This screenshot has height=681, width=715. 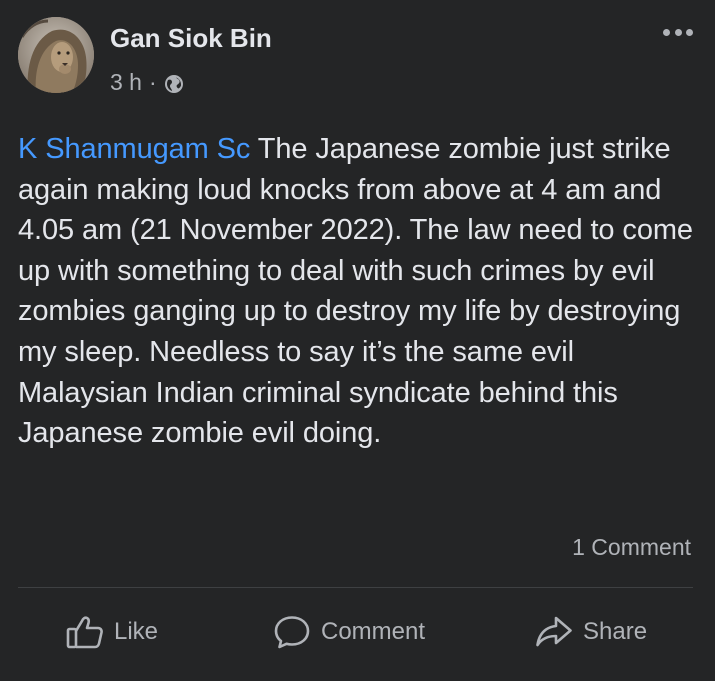 I want to click on lion-avatar-image, so click(x=56, y=55).